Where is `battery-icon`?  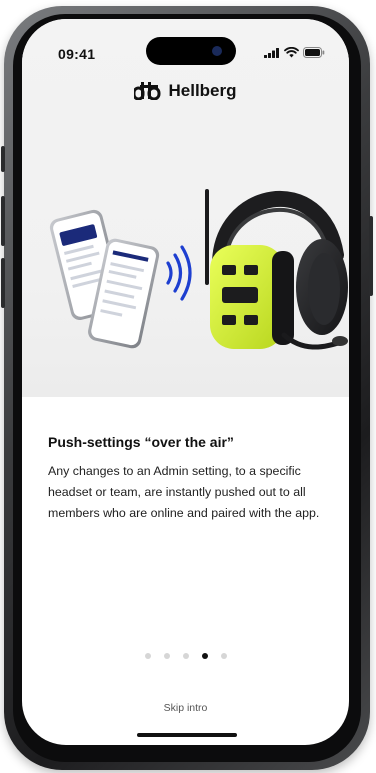 battery-icon is located at coordinates (314, 52).